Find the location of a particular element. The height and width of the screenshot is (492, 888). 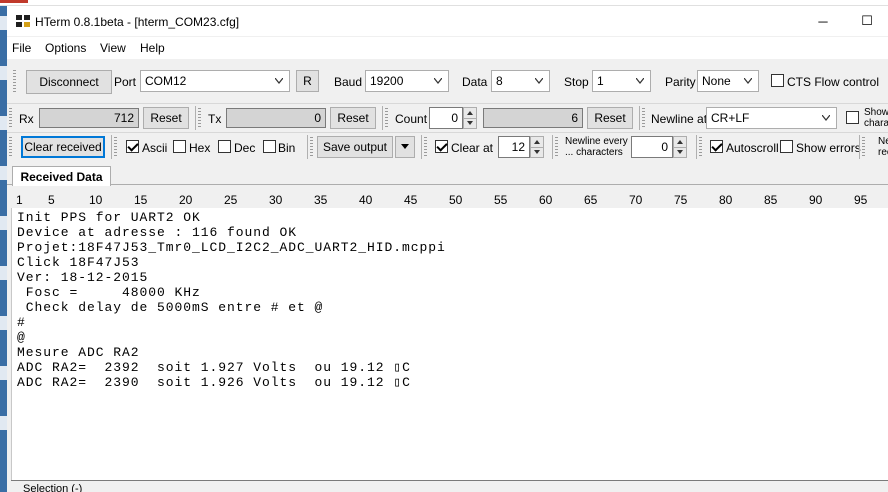

menu-help: Help is located at coordinates (152, 48).